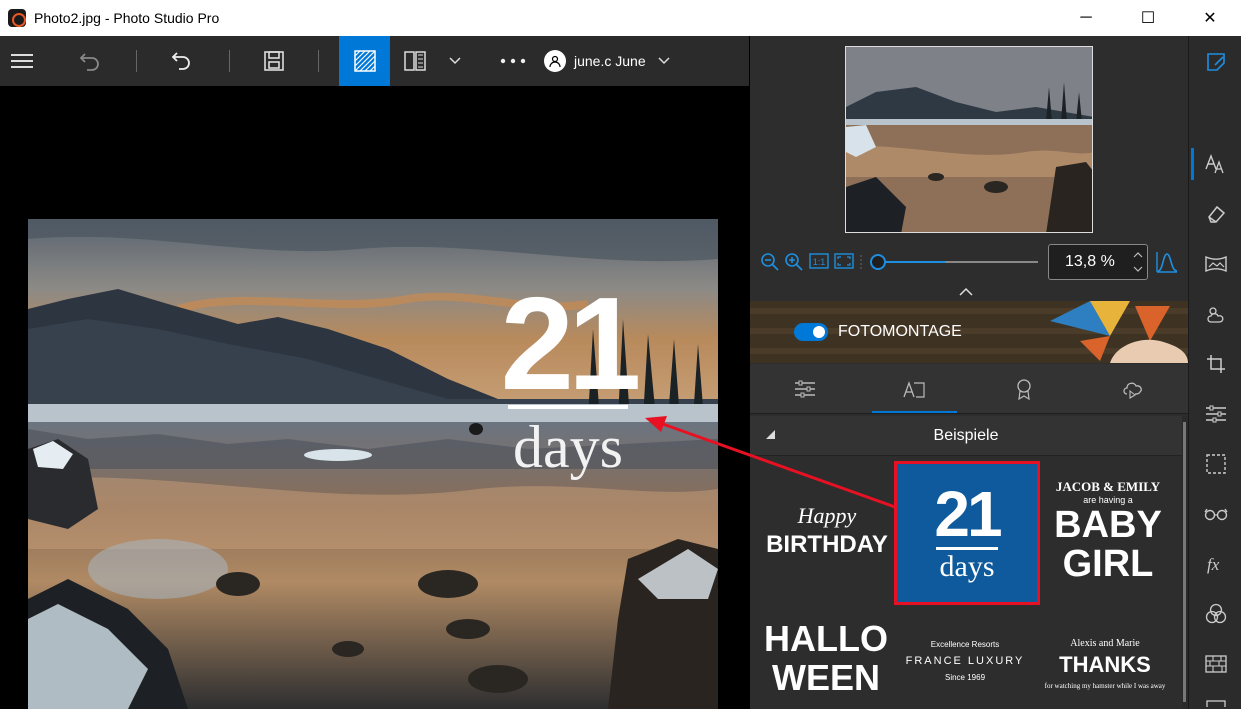  I want to click on template-baby-names: JACOB & EMILY, so click(1108, 486).